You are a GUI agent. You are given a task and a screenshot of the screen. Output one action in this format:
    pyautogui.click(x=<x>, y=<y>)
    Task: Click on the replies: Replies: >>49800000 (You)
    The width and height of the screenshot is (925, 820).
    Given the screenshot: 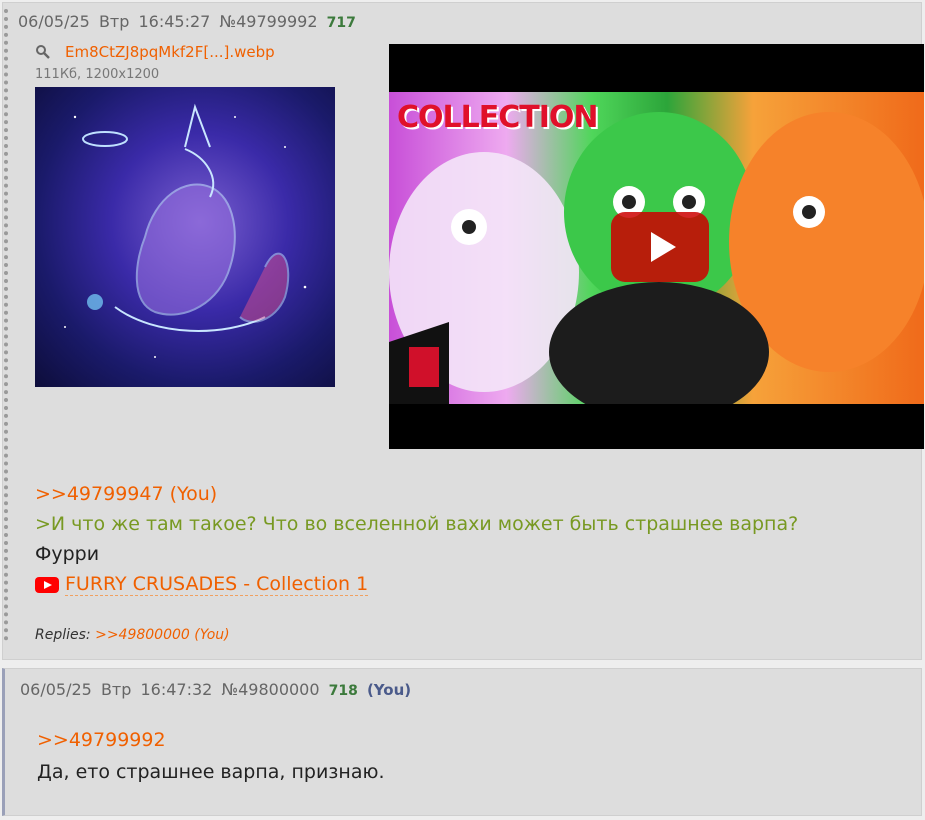 What is the action you would take?
    pyautogui.click(x=132, y=635)
    